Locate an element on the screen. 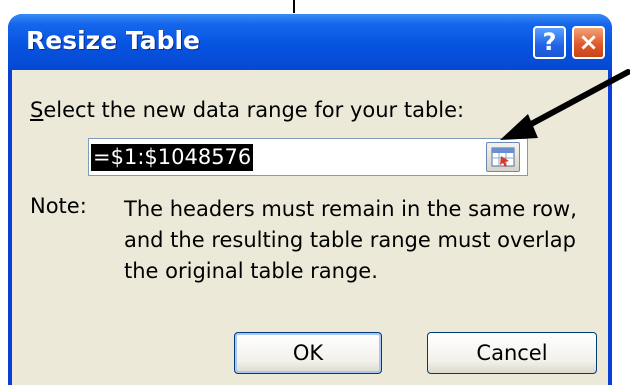 The width and height of the screenshot is (632, 385). title-bar: Resize Table ? × is located at coordinates (310, 42).